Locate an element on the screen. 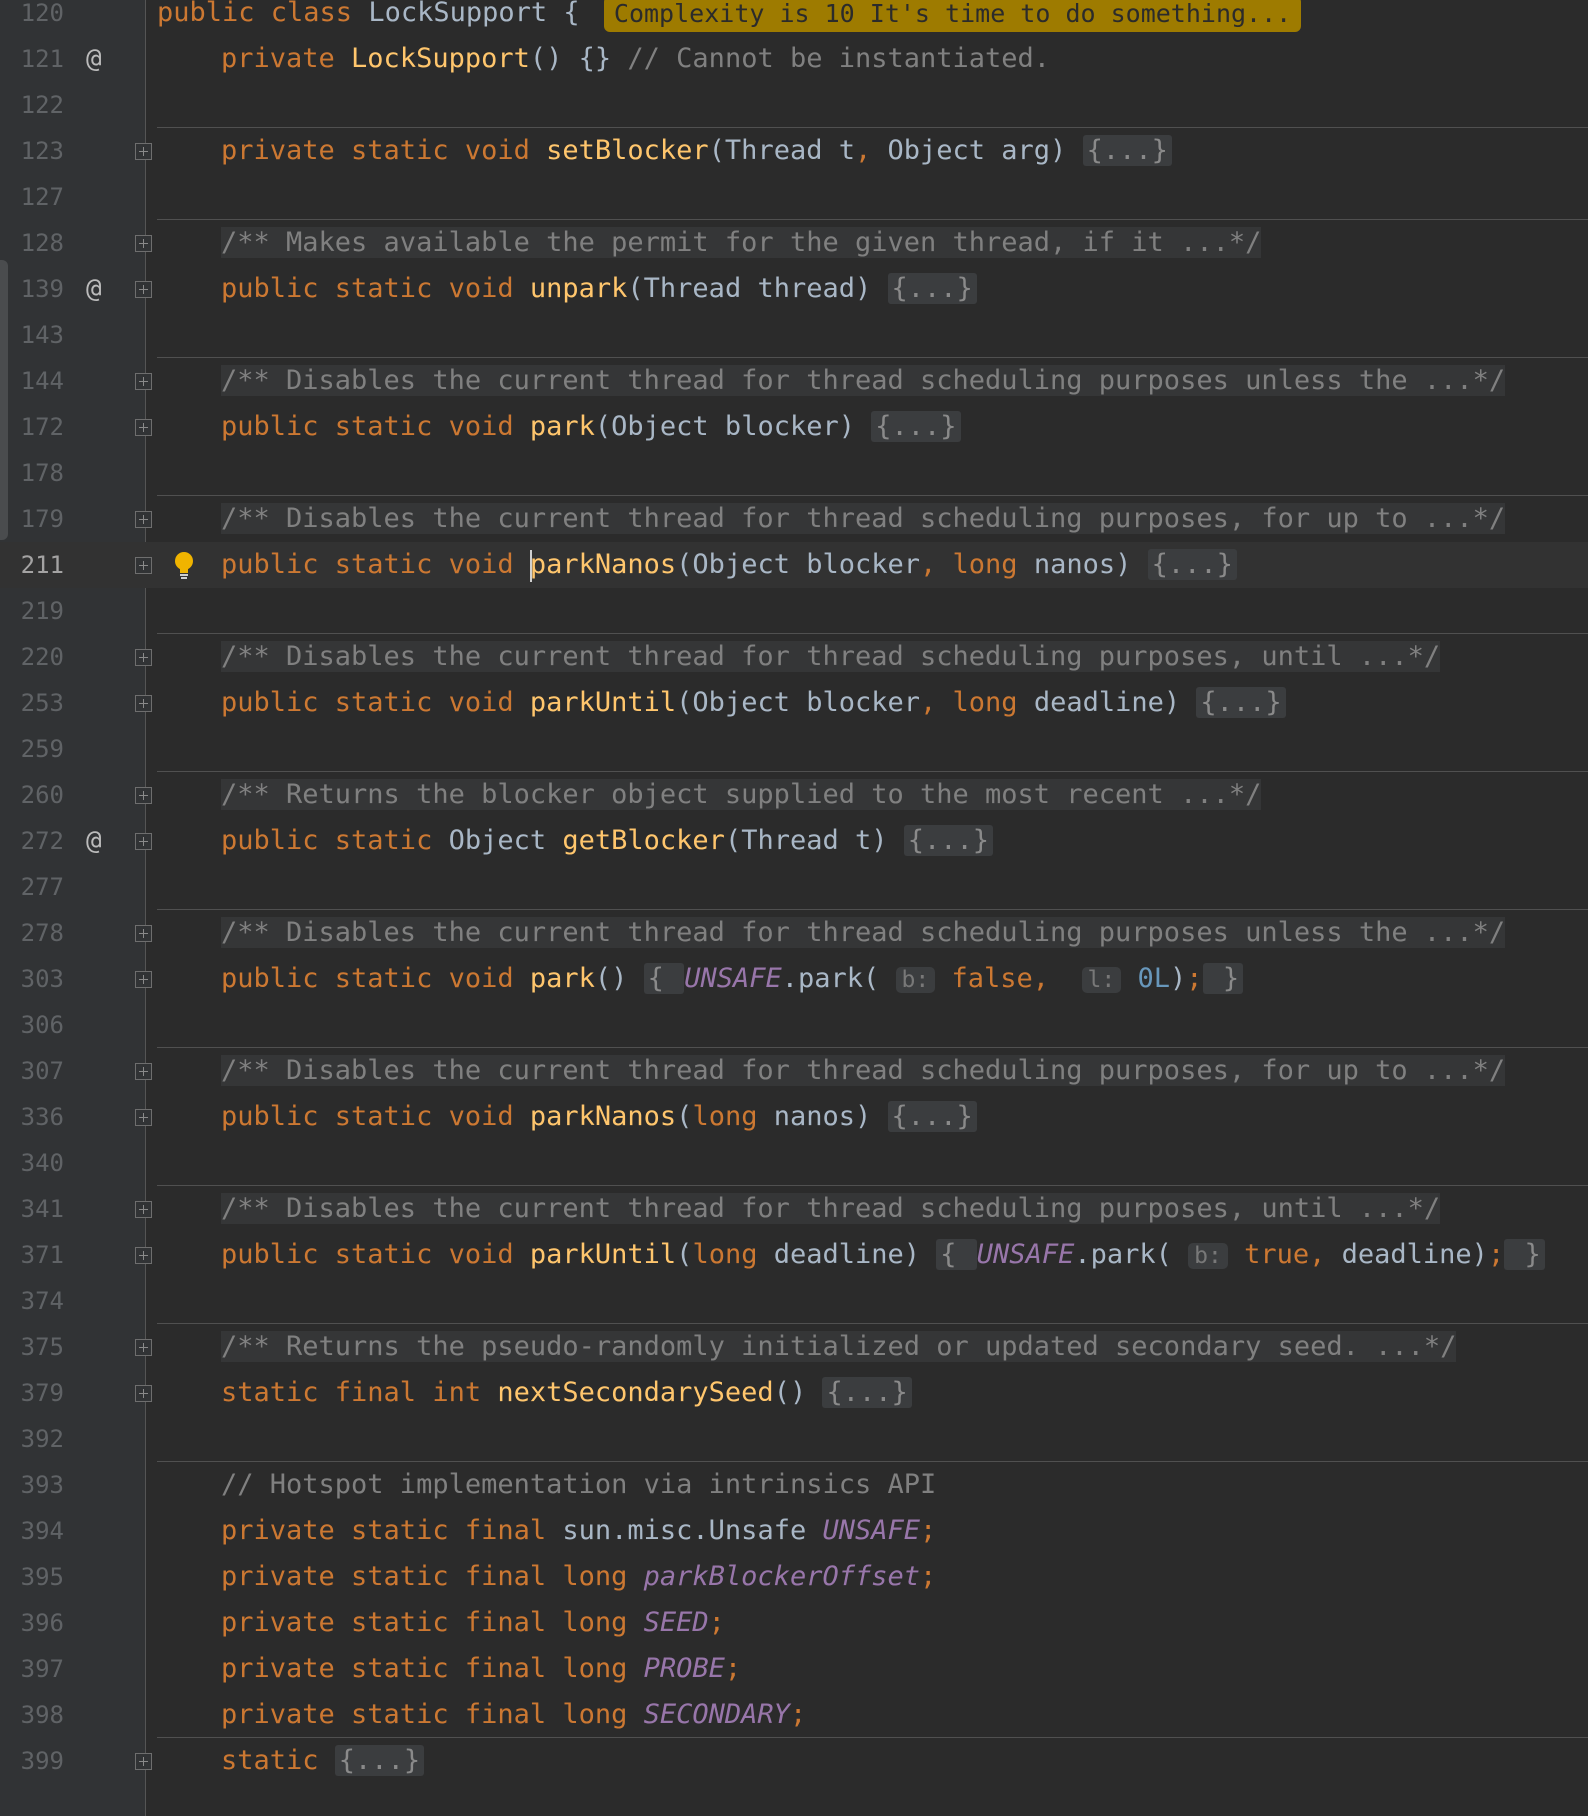 Image resolution: width=1588 pixels, height=1816 pixels. lightbulb-icon is located at coordinates (184, 566).